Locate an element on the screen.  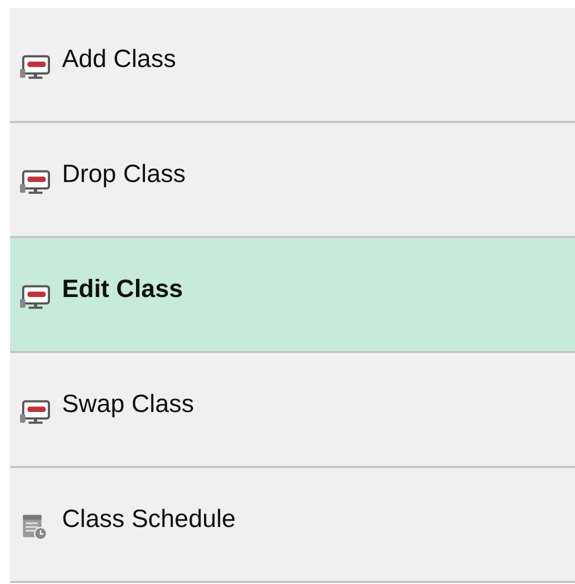
menu-label: Class Schedule is located at coordinates (149, 519).